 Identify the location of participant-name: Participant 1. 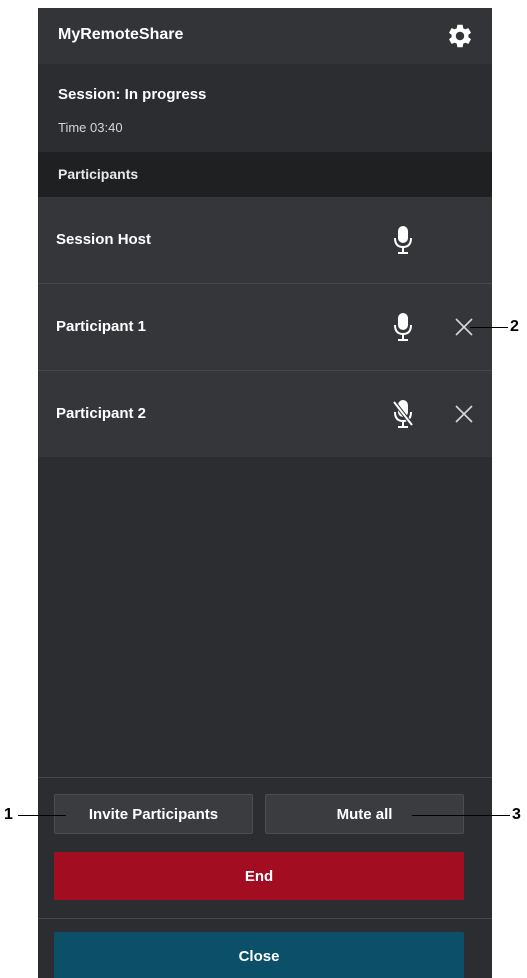
(101, 326).